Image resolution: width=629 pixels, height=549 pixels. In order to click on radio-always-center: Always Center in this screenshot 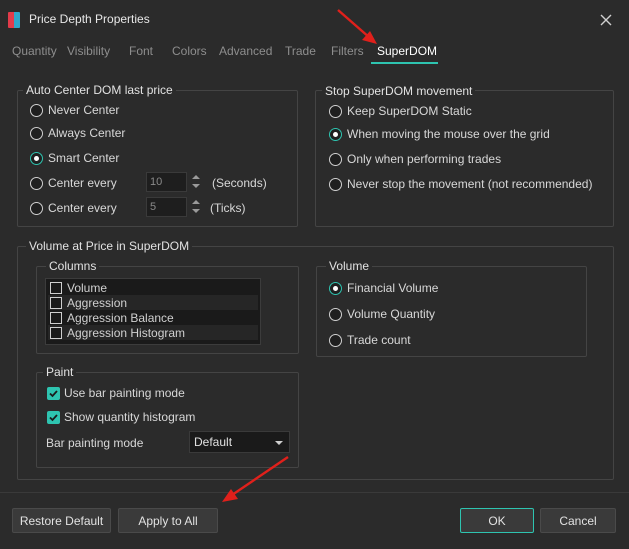, I will do `click(77, 133)`.